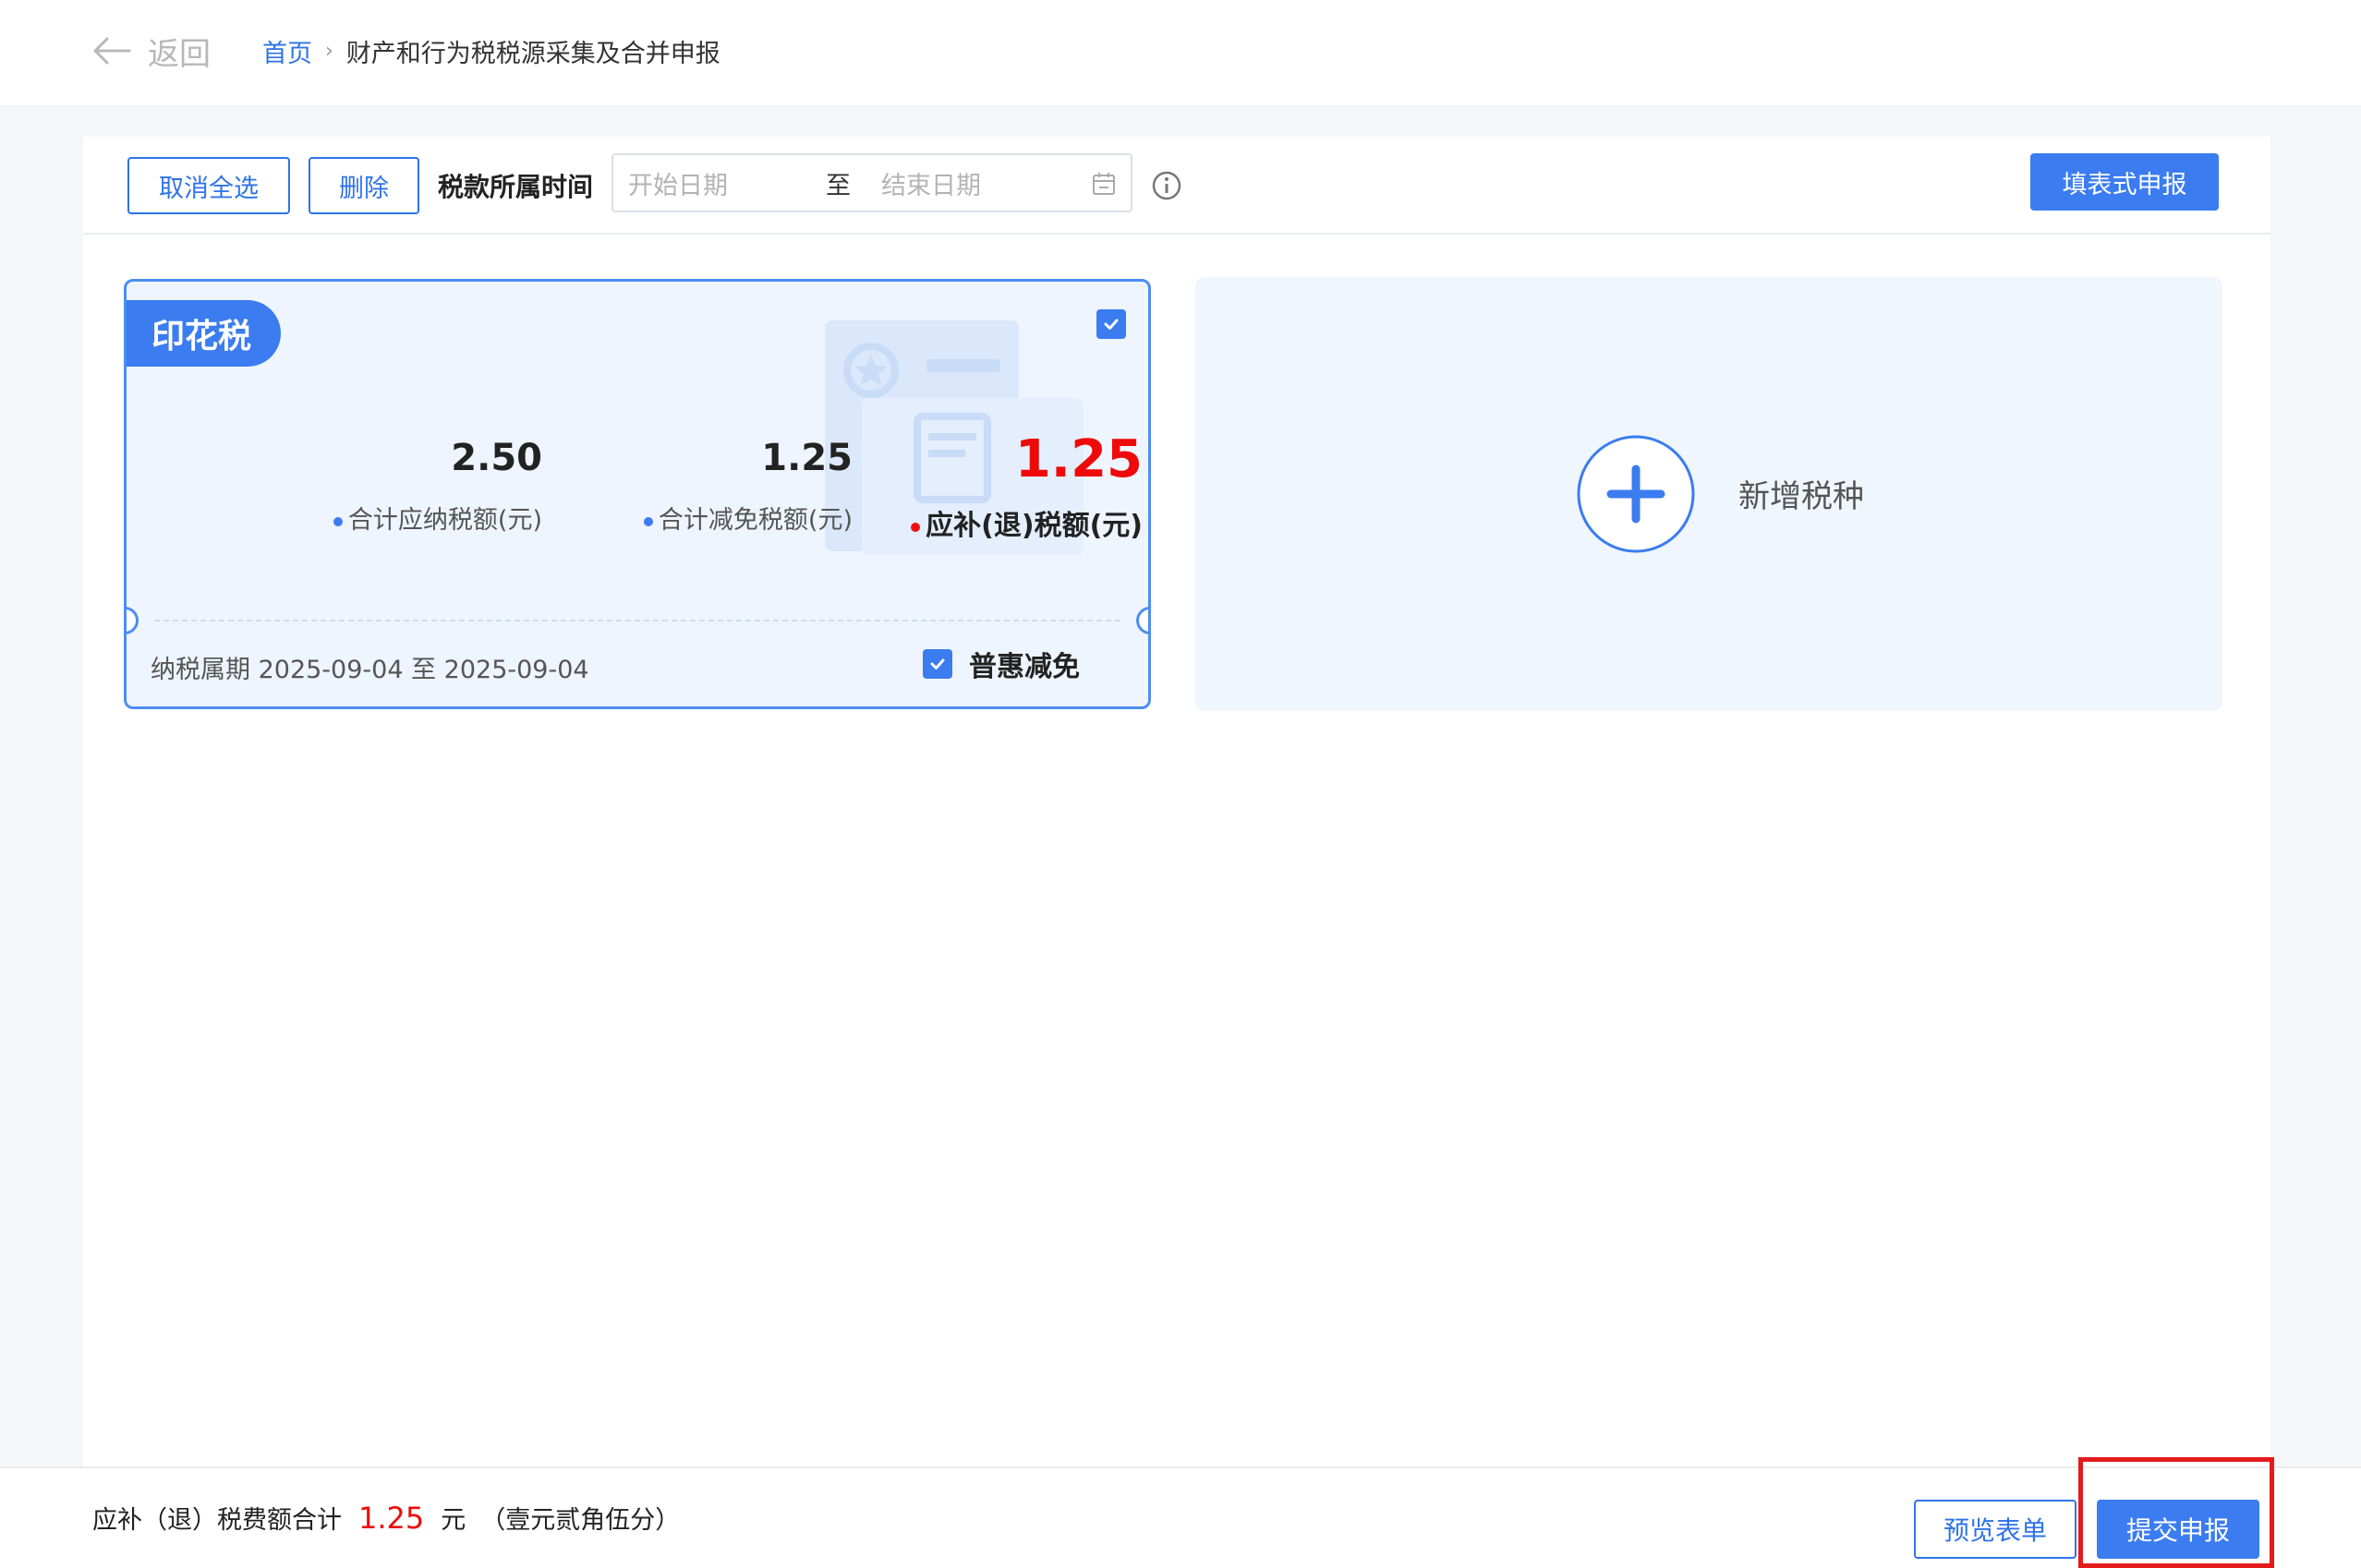 This screenshot has height=1568, width=2361. I want to click on checkbox-checked, so click(937, 664).